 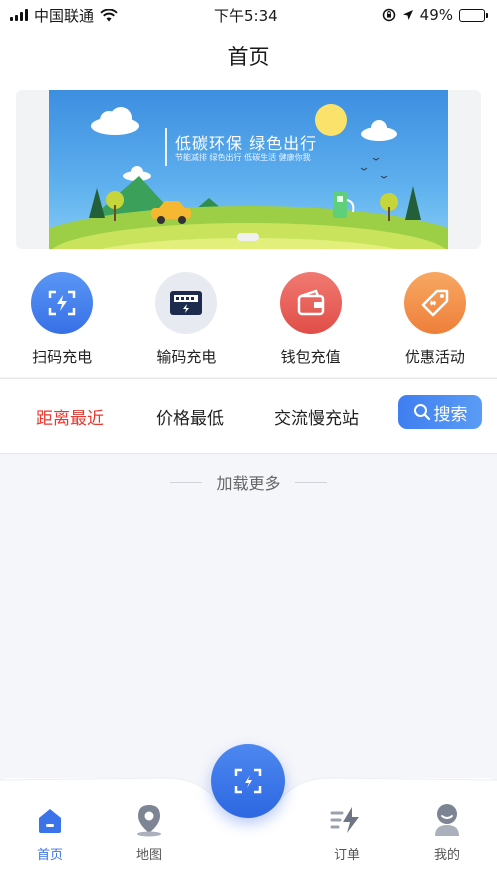 I want to click on page-title: 首页, so click(x=248, y=57).